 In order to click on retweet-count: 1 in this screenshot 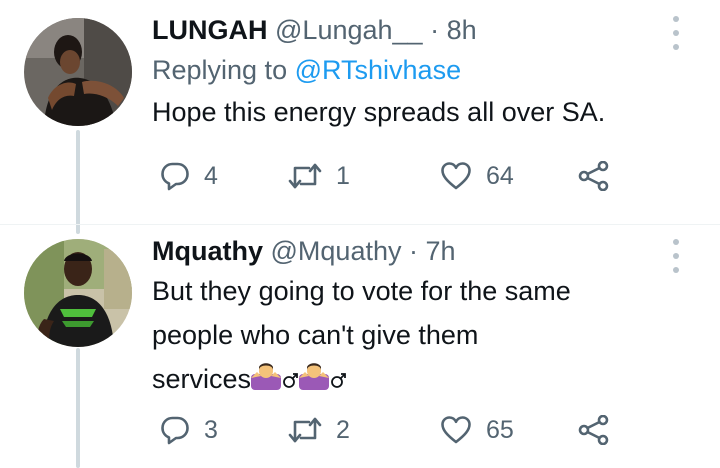, I will do `click(343, 175)`.